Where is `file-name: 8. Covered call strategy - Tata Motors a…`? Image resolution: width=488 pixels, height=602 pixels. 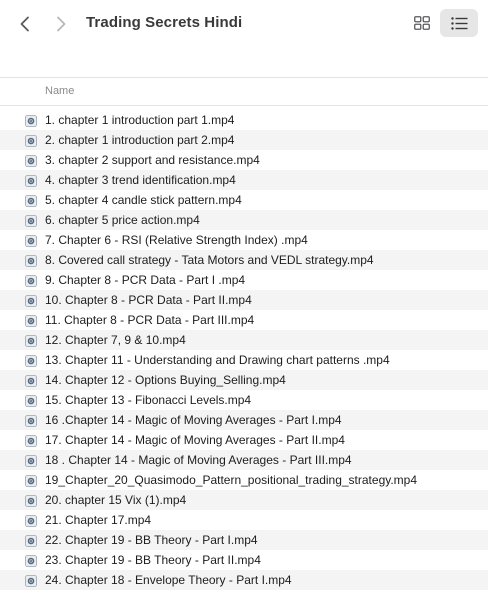 file-name: 8. Covered call strategy - Tata Motors a… is located at coordinates (209, 260).